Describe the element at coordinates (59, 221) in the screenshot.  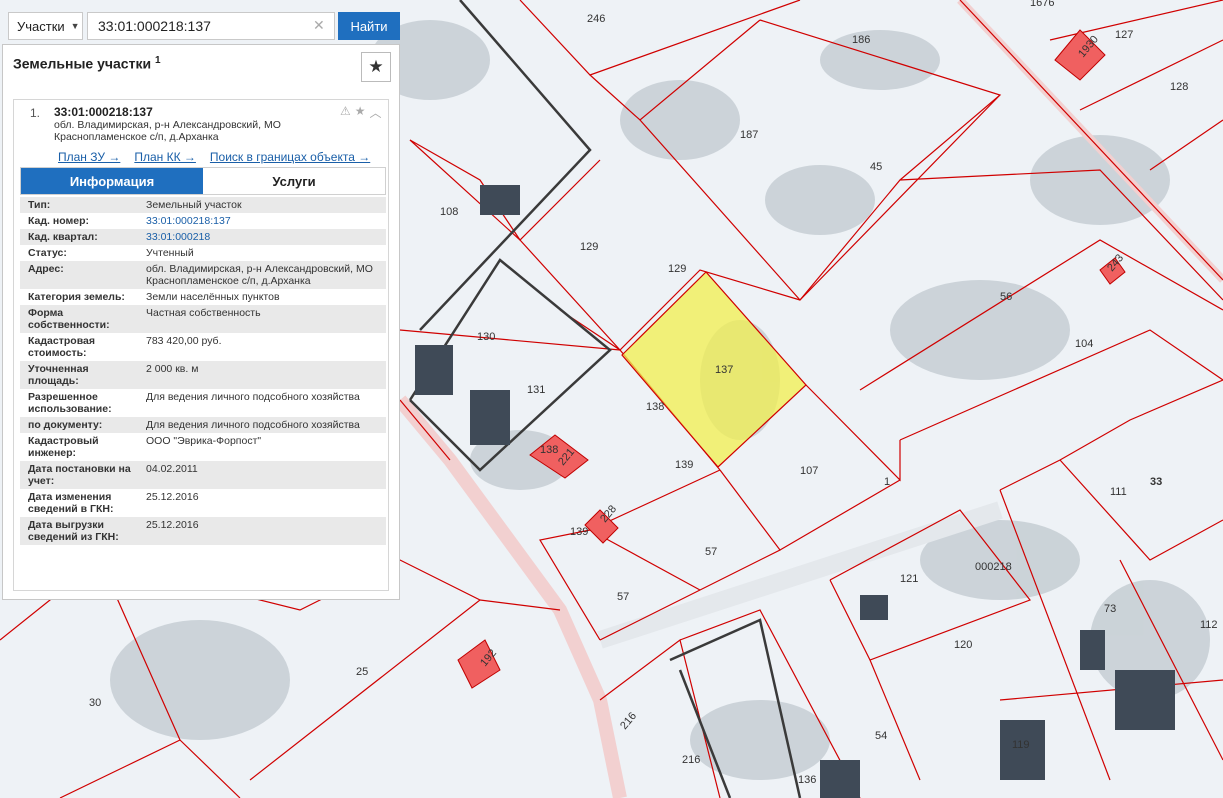
I see `detail-key: Кад. номер:` at that location.